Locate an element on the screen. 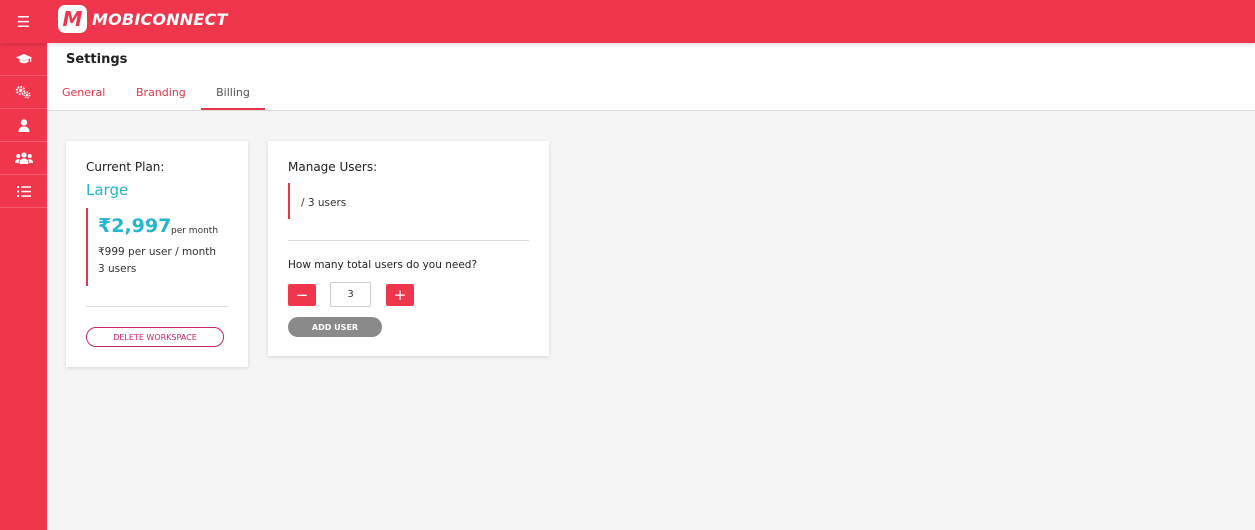 The height and width of the screenshot is (530, 1255). users-summary: / 3 users is located at coordinates (317, 201).